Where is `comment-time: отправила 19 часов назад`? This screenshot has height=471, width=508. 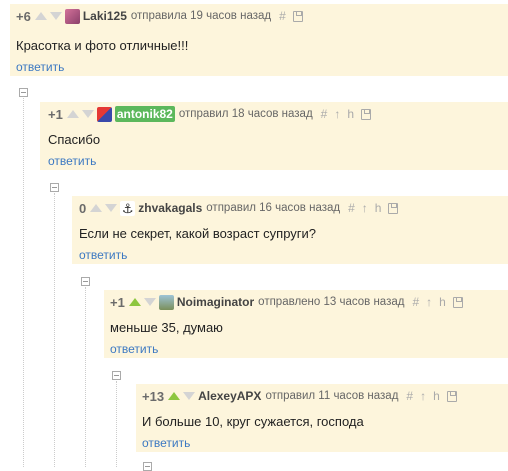
comment-time: отправила 19 часов назад is located at coordinates (201, 16).